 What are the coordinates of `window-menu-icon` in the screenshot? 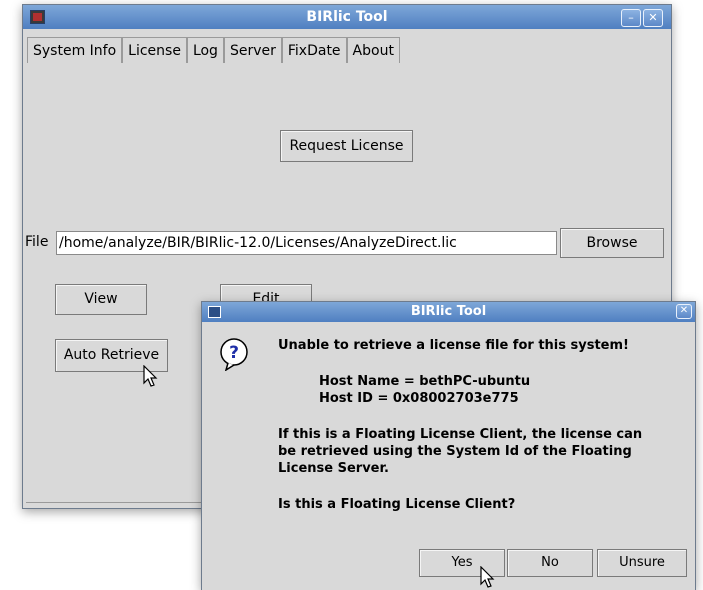 It's located at (37, 17).